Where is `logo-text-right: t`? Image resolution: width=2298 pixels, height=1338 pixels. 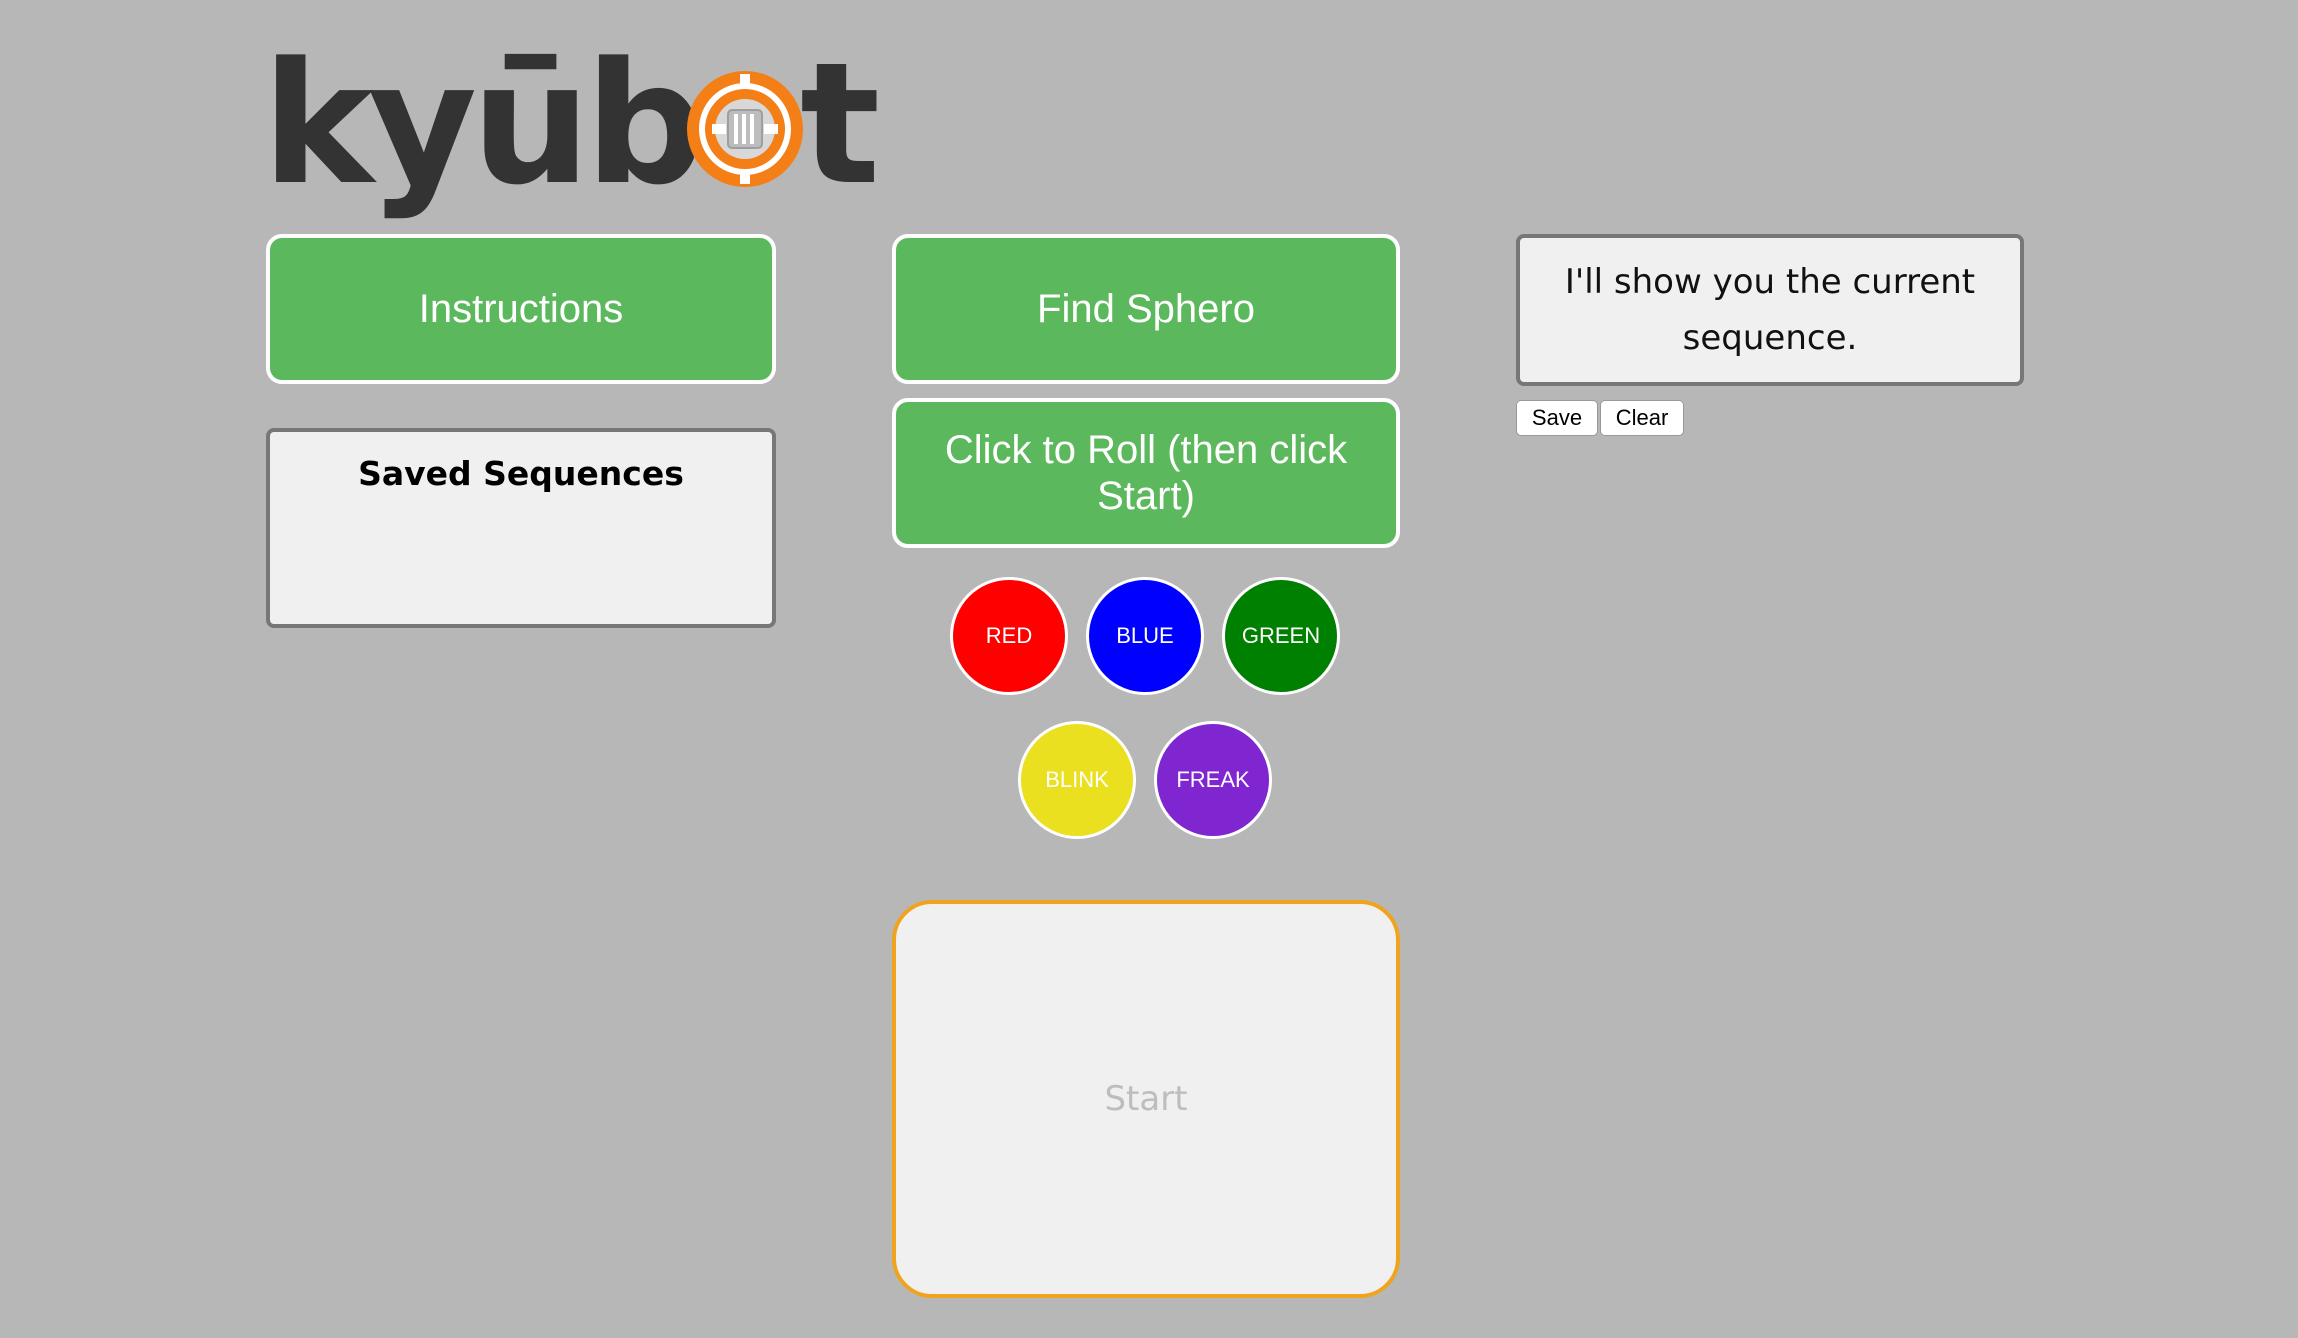 logo-text-right: t is located at coordinates (840, 124).